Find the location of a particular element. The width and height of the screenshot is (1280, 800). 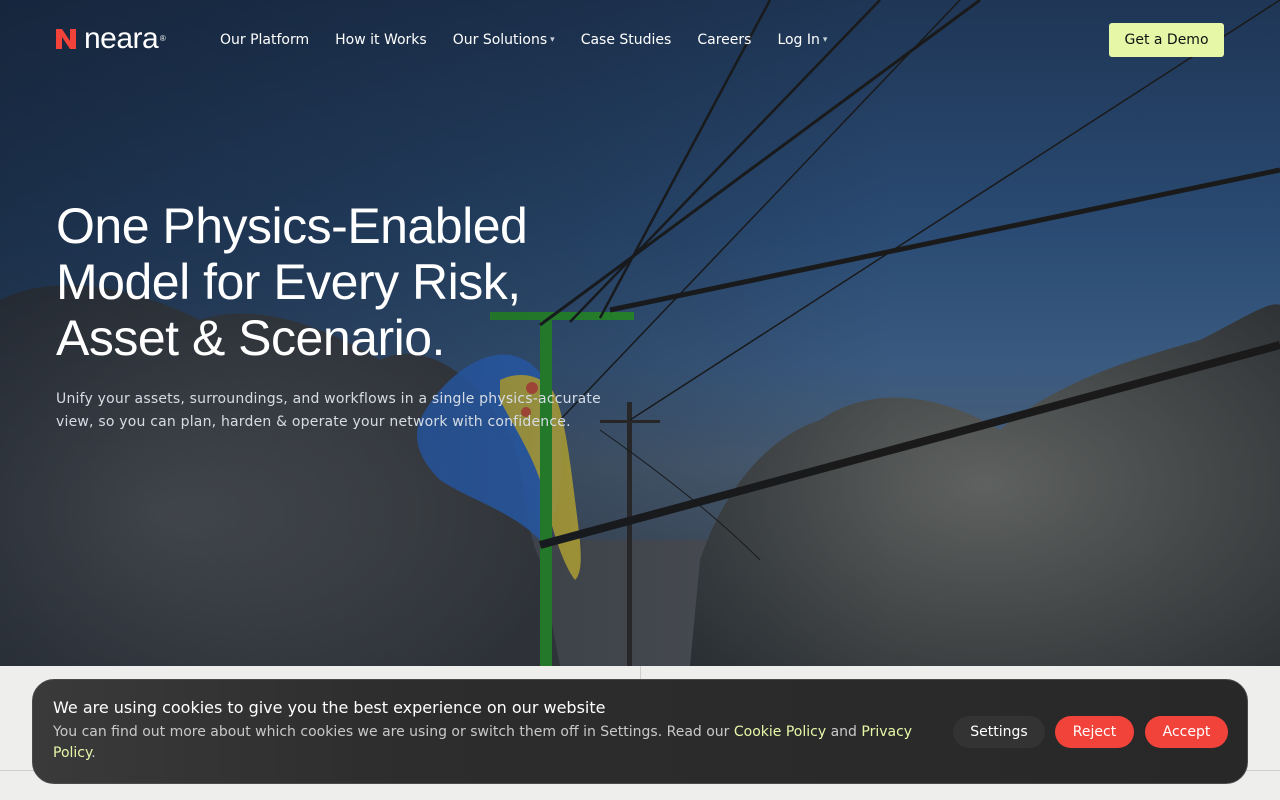

neara-logo: neara ® is located at coordinates (111, 38).